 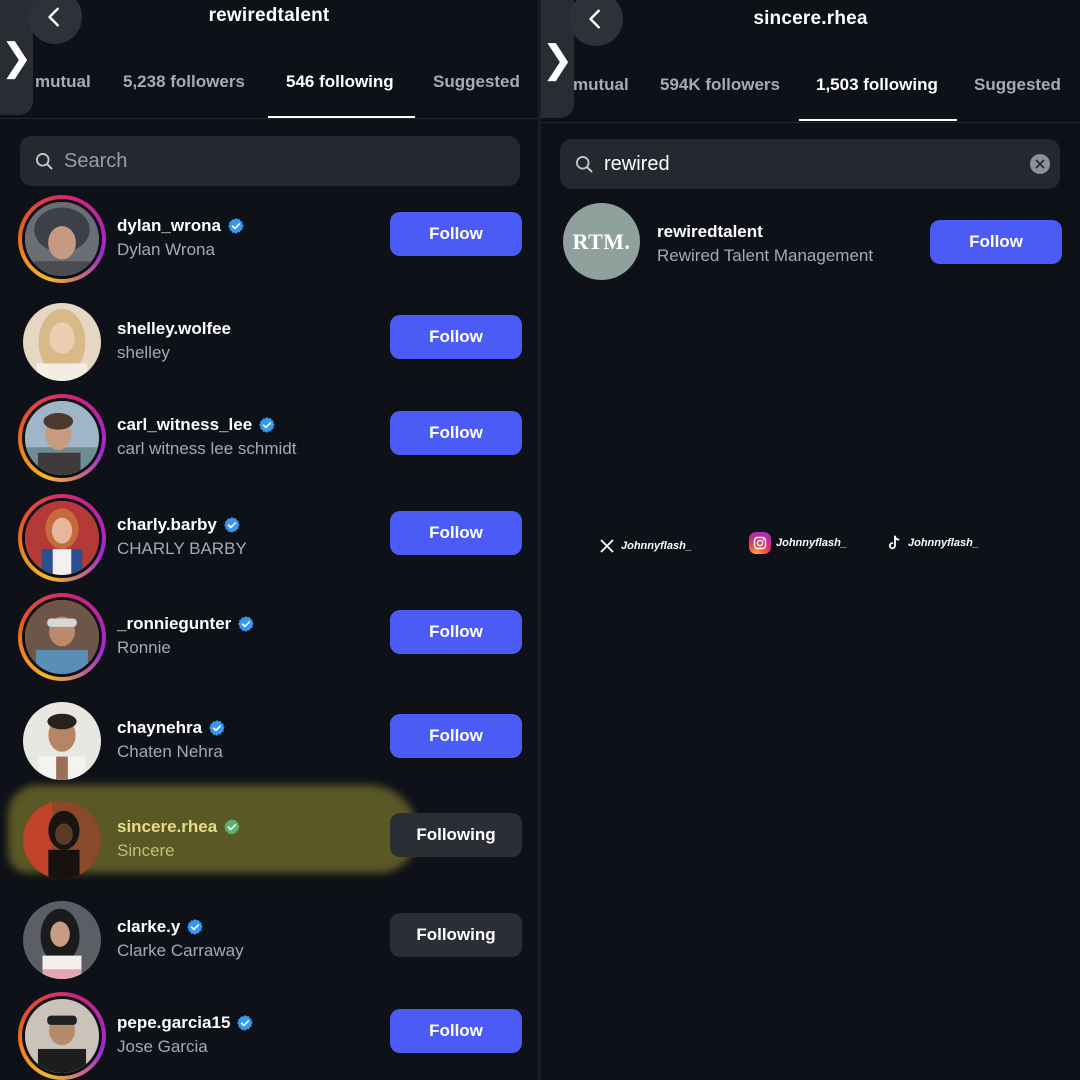 What do you see at coordinates (765, 255) in the screenshot?
I see `full-name: Rewired Talent Management` at bounding box center [765, 255].